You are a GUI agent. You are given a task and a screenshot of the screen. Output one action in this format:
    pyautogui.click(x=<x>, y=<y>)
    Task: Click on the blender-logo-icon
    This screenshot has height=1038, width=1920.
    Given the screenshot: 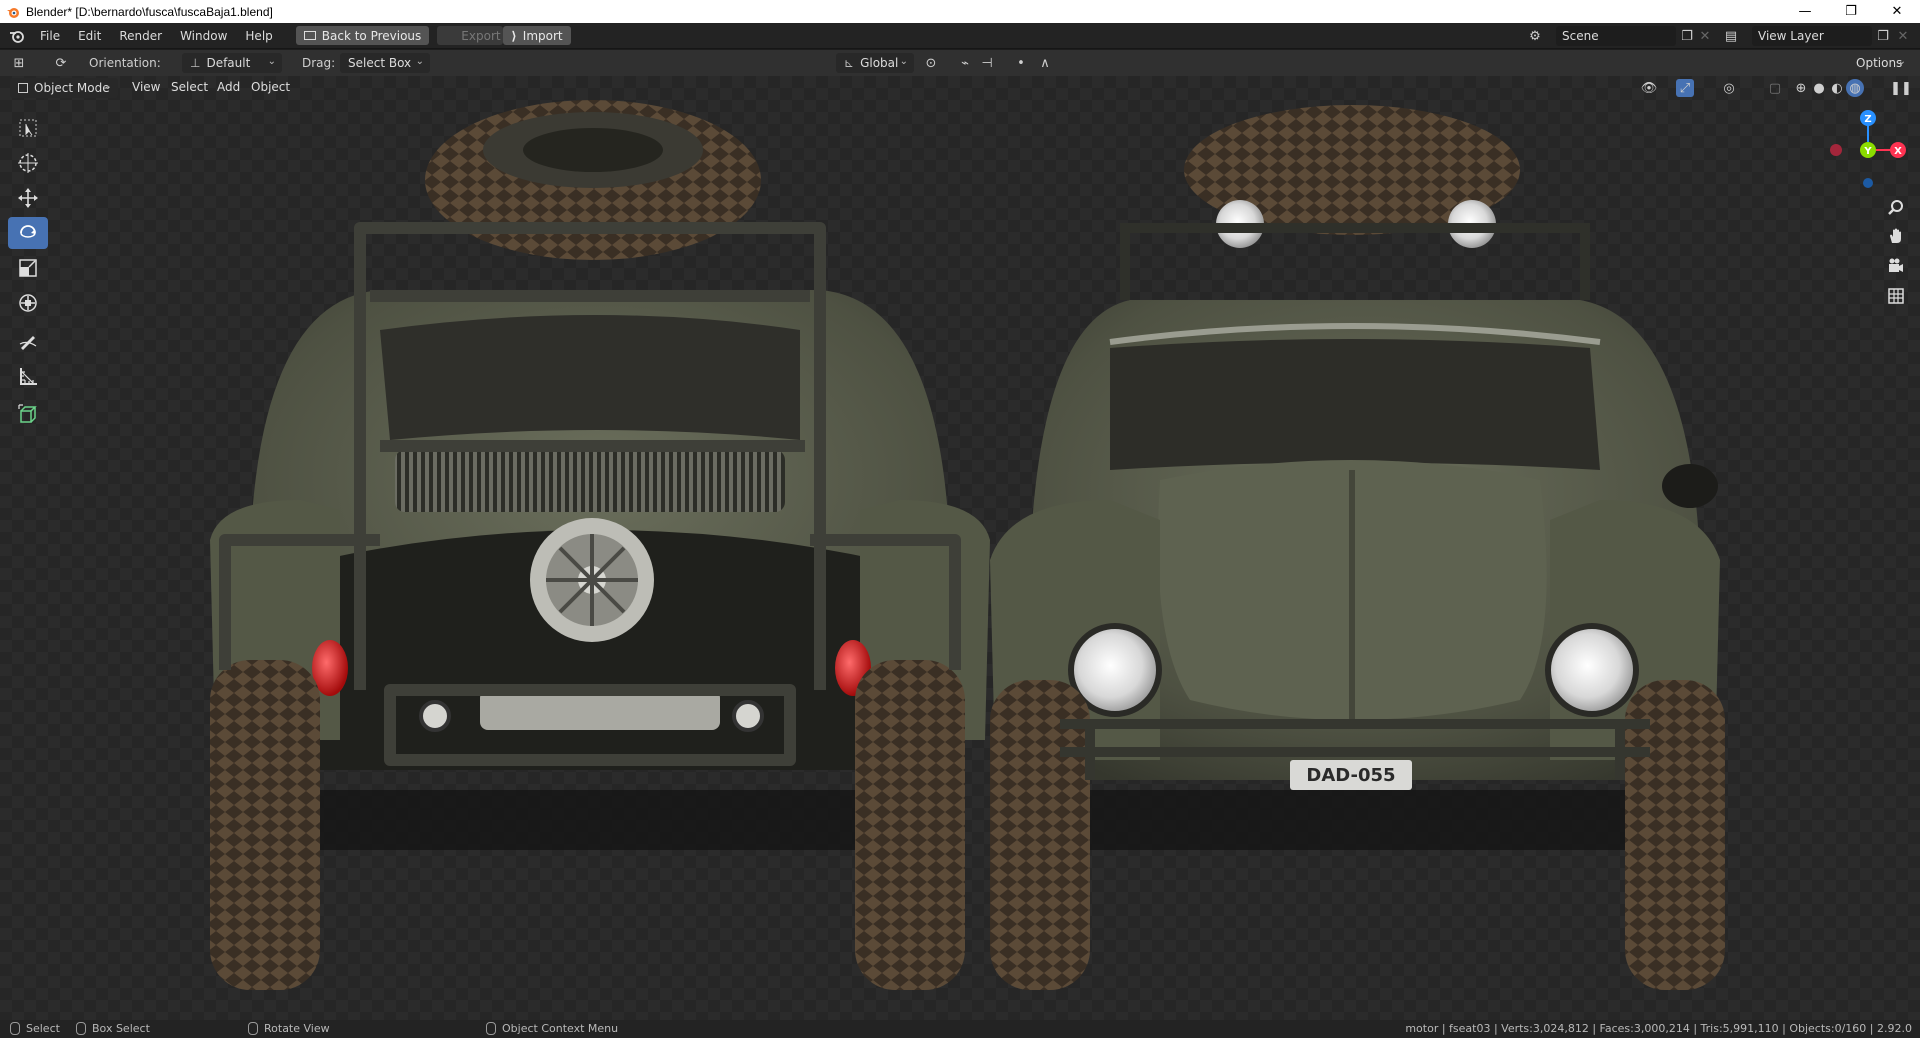 What is the action you would take?
    pyautogui.click(x=13, y=12)
    